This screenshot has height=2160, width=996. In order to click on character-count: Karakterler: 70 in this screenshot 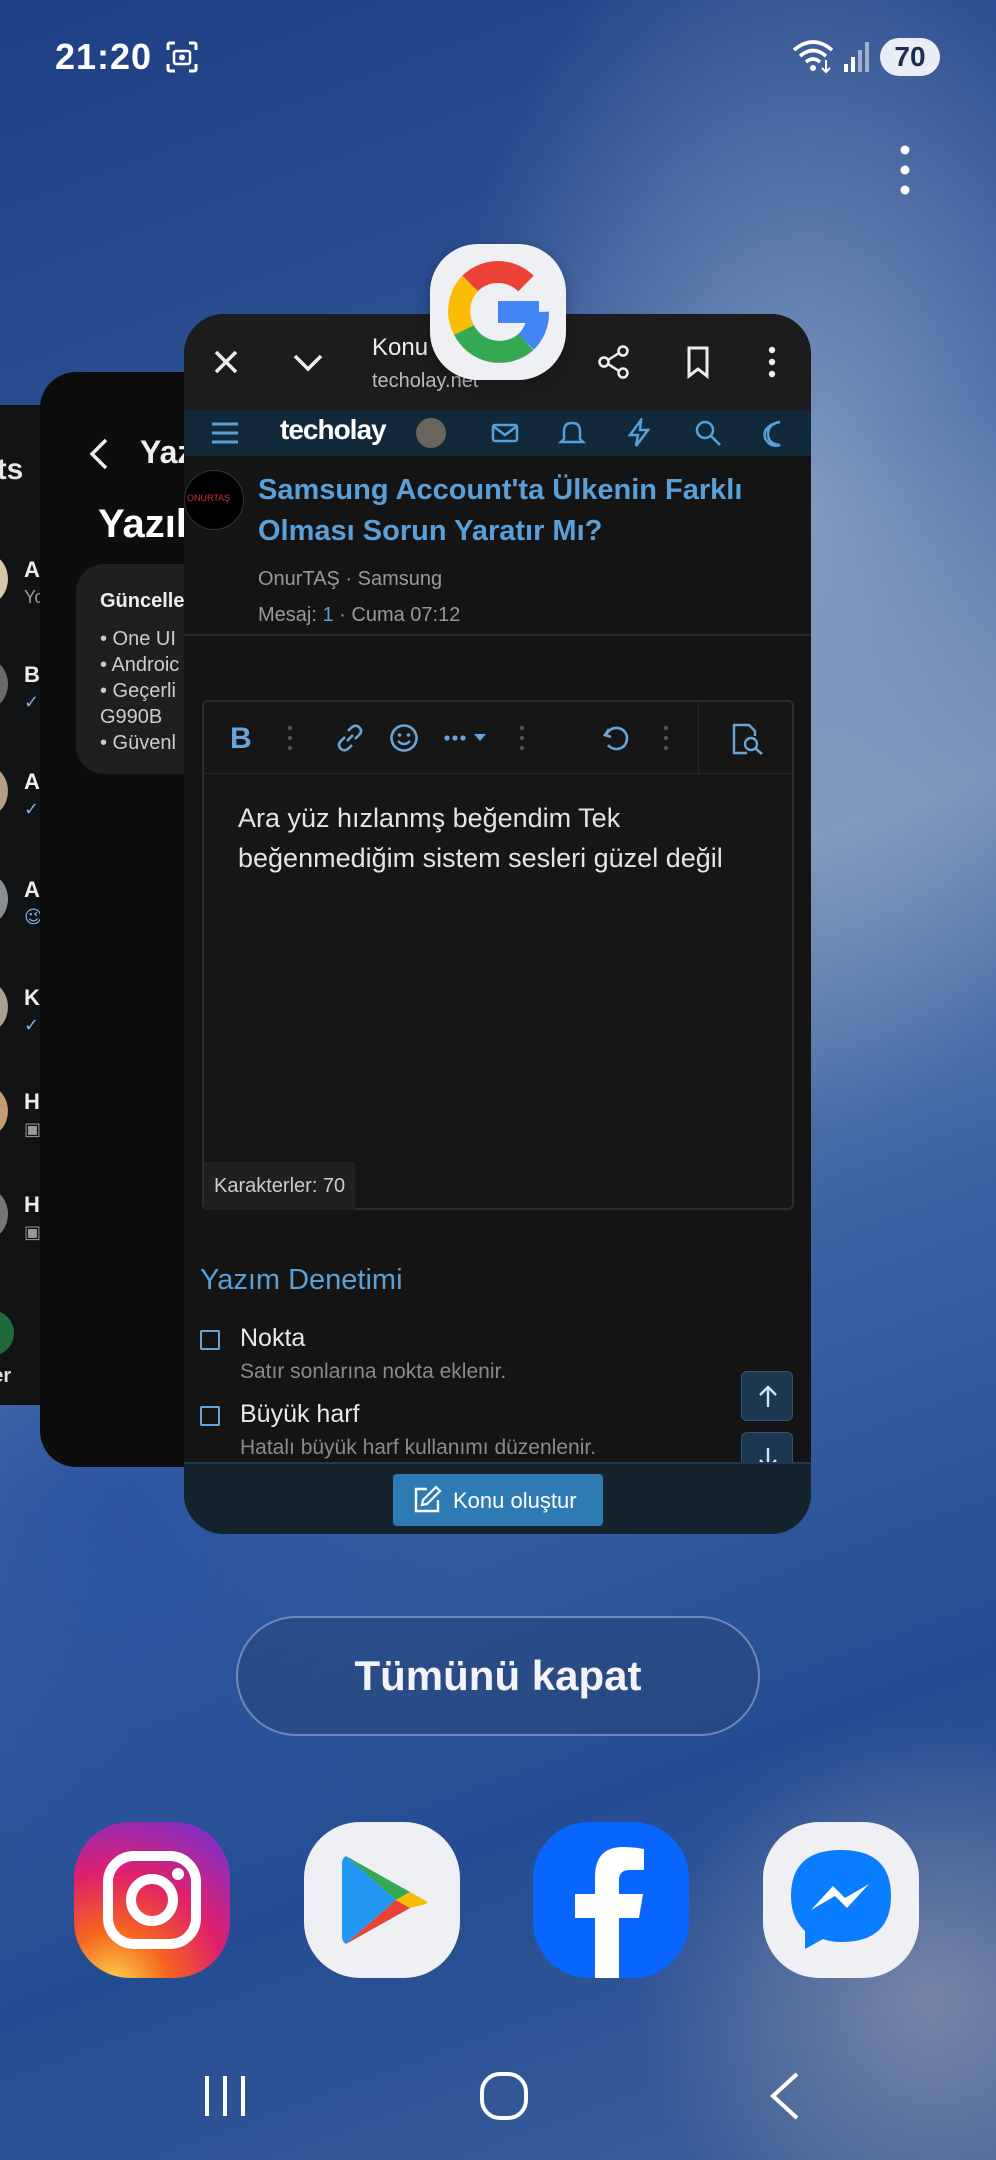, I will do `click(280, 1186)`.